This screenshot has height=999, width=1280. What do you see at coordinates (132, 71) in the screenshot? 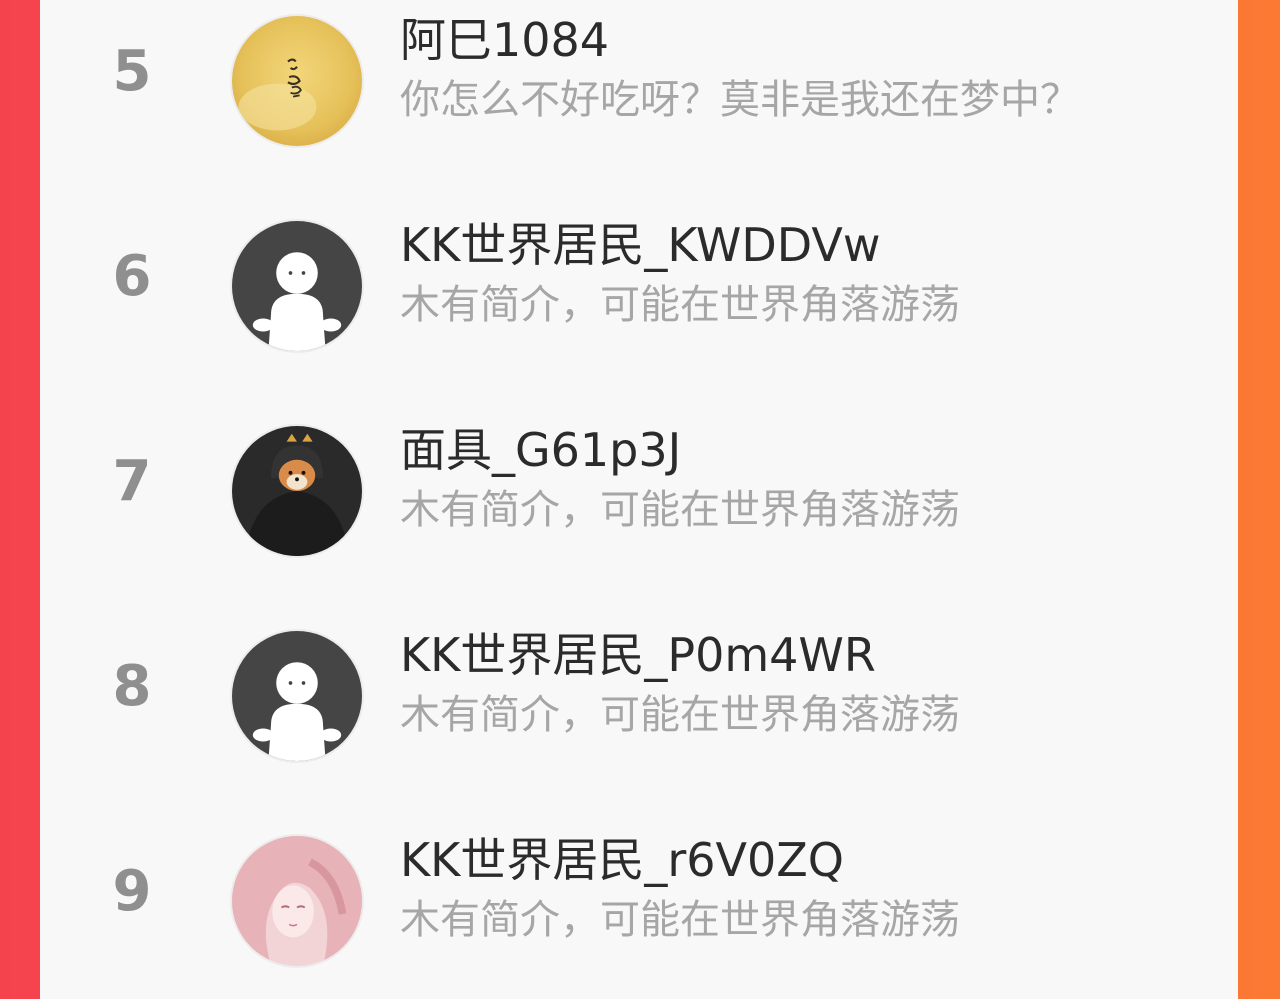
I see `rank-number: 5` at bounding box center [132, 71].